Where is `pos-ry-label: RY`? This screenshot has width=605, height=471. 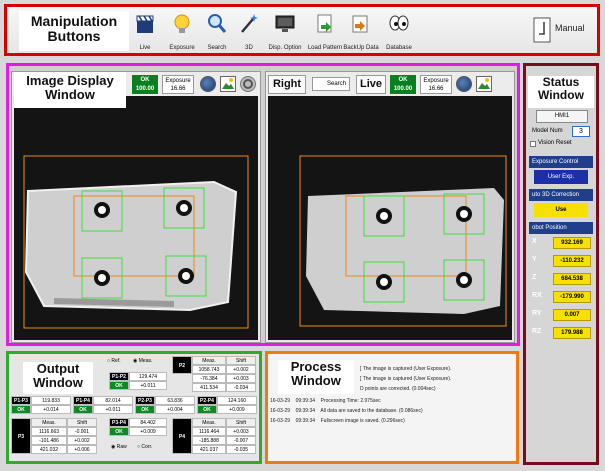
pos-ry-label: RY is located at coordinates (537, 313).